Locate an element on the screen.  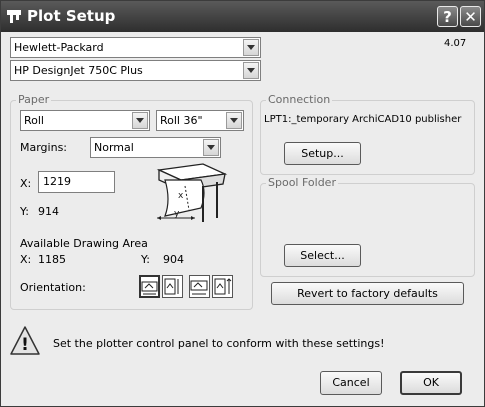
rotated-portrait-orientation-icon is located at coordinates (223, 286).